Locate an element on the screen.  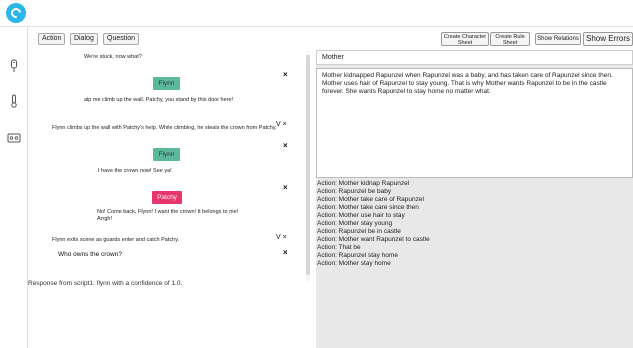
show-relations-button: Show Relations is located at coordinates (558, 39).